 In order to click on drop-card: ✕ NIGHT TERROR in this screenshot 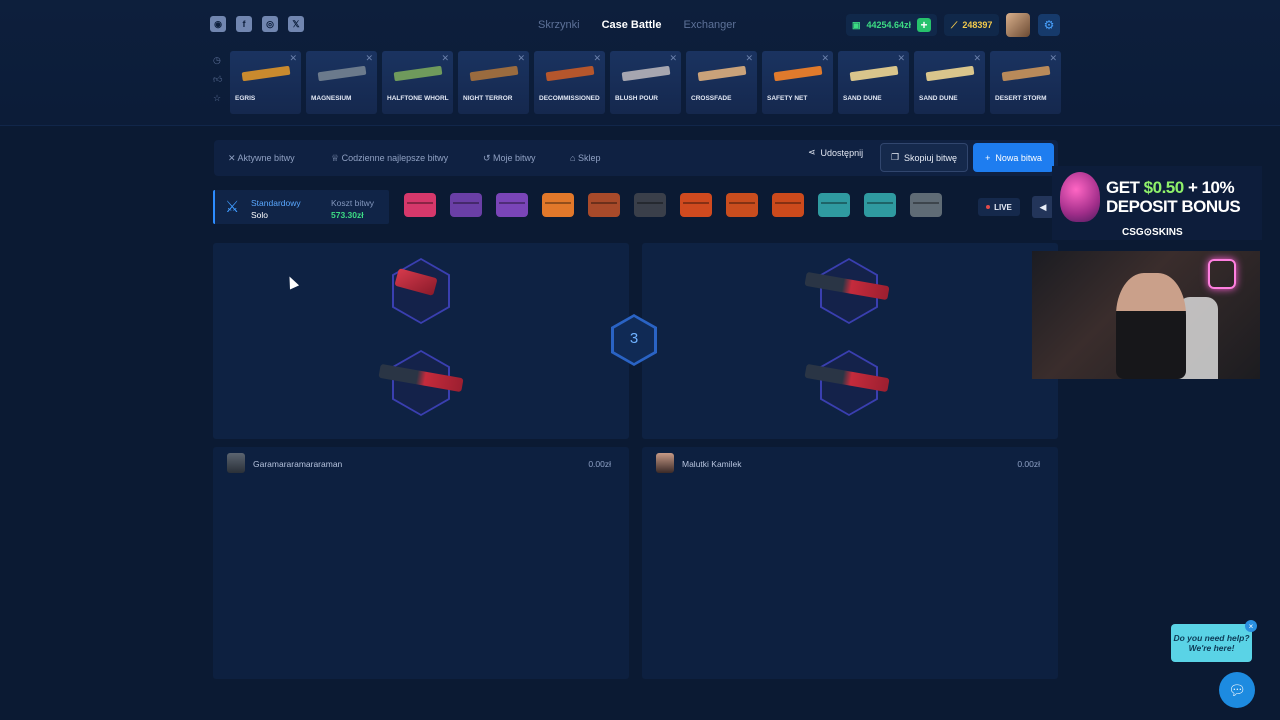, I will do `click(493, 82)`.